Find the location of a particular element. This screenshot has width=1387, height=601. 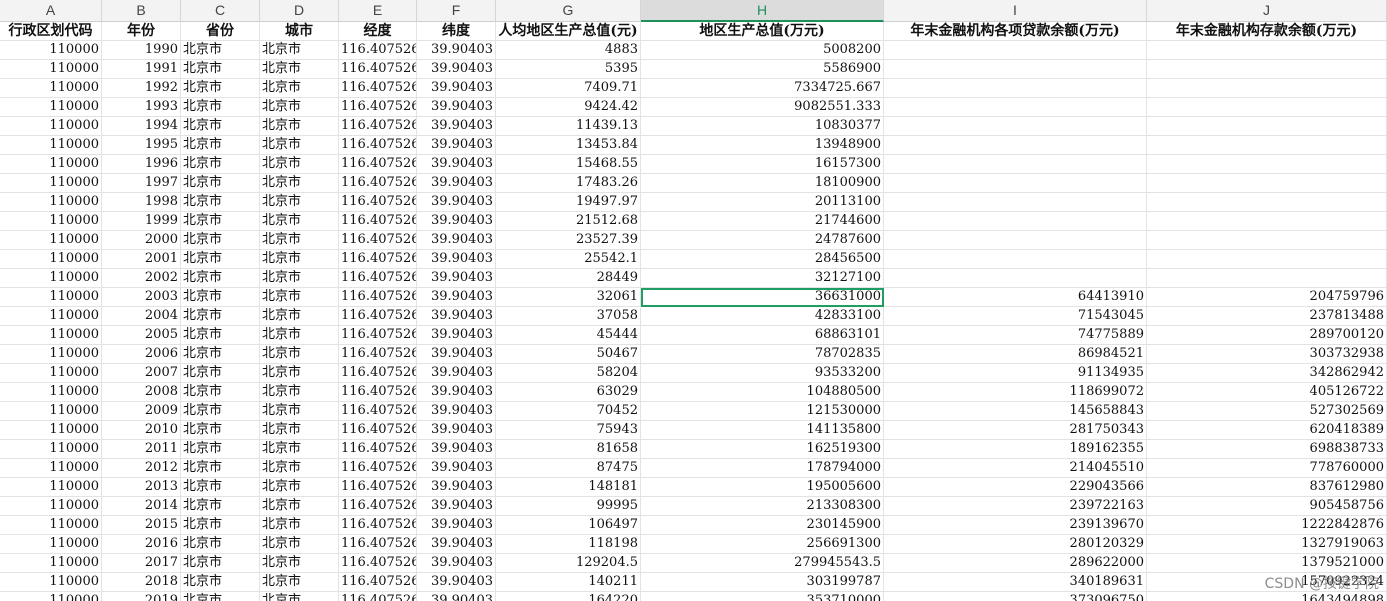

table-cell: 86984521 is located at coordinates (1015, 354).